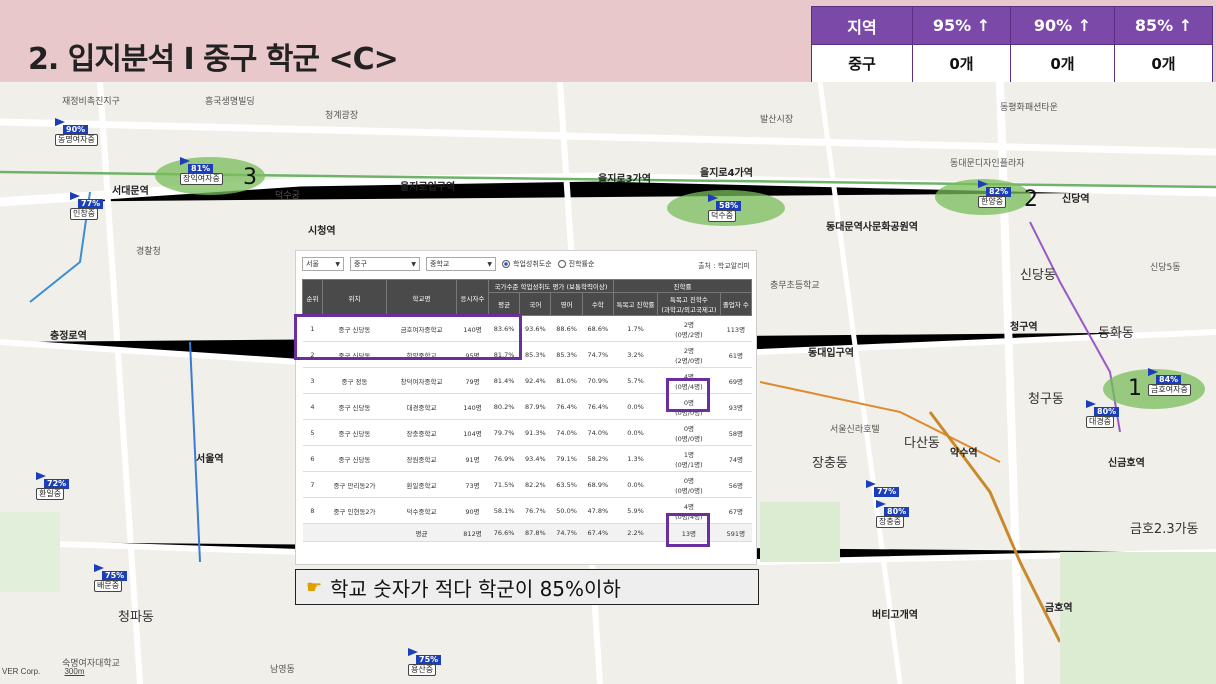  I want to click on table-cell: 47.8%, so click(598, 510).